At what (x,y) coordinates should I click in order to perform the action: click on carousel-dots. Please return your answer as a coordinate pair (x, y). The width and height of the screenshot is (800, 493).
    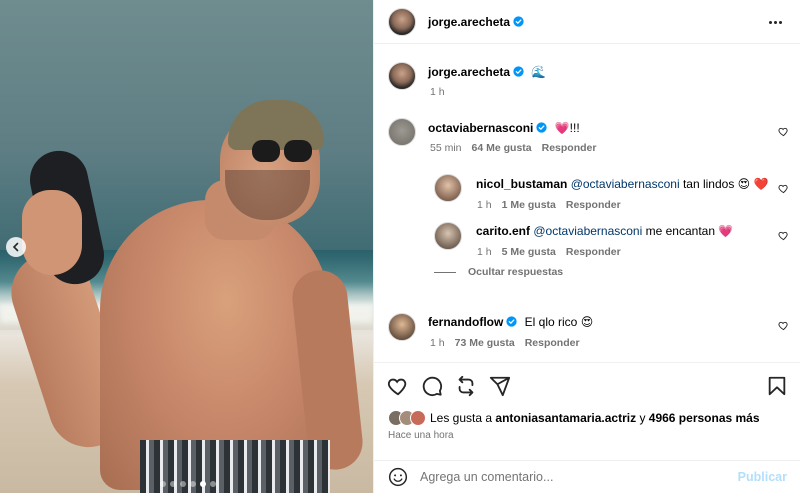
    Looking at the image, I should click on (188, 484).